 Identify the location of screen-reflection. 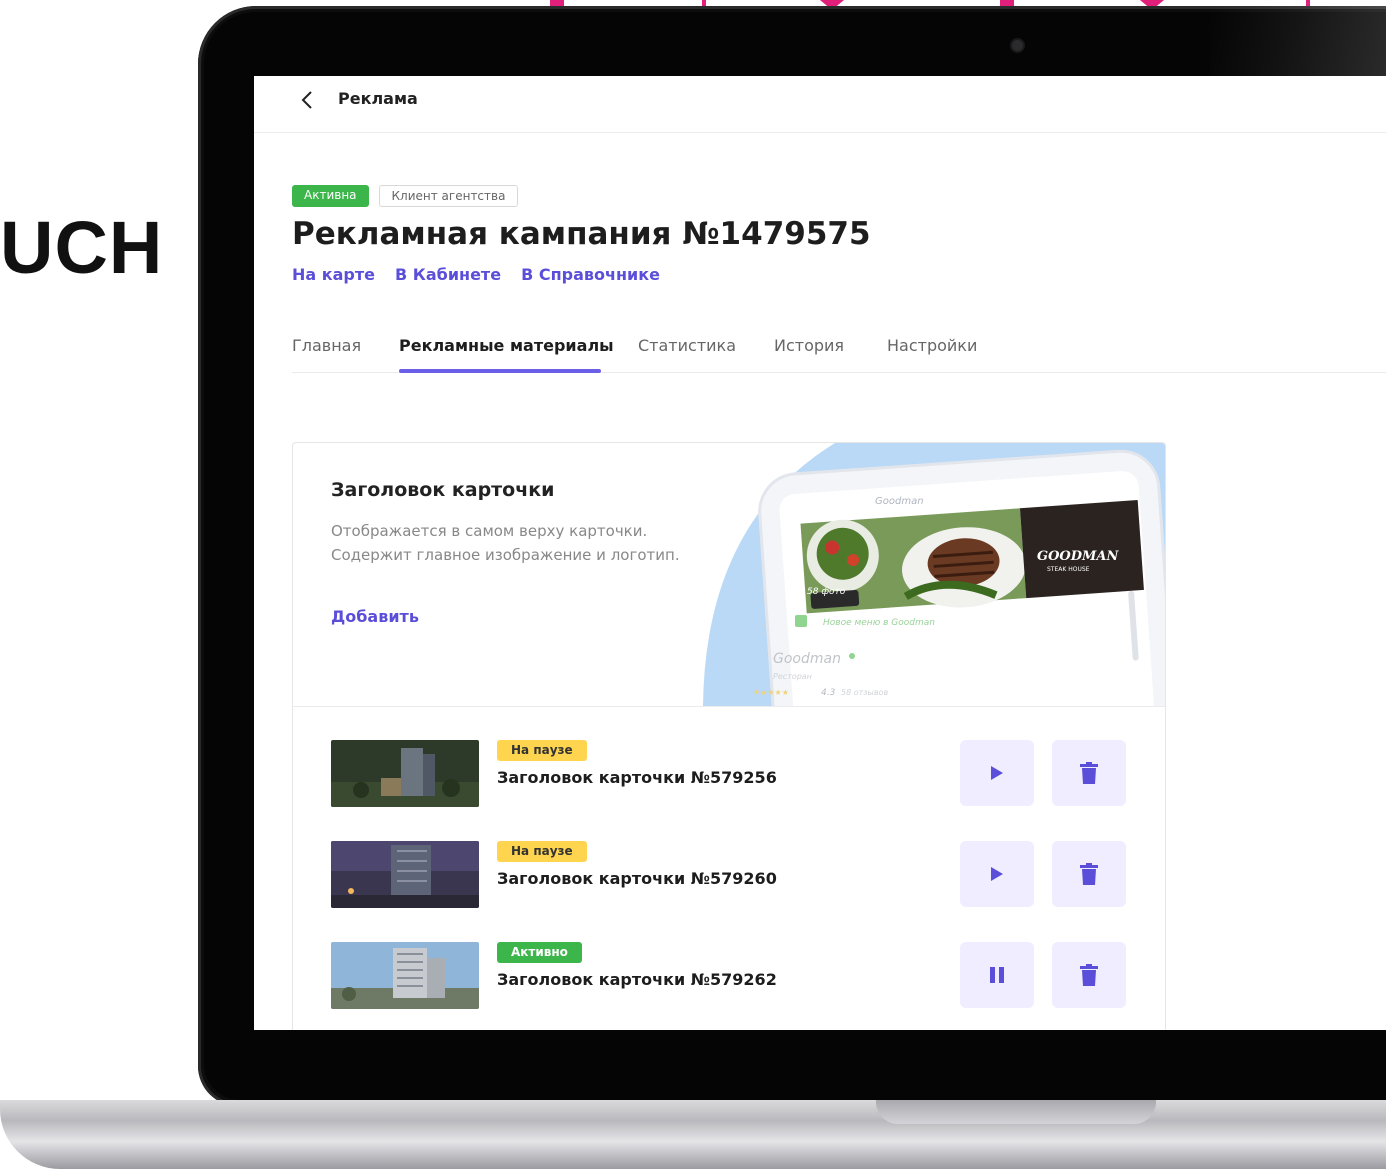
(1298, 41).